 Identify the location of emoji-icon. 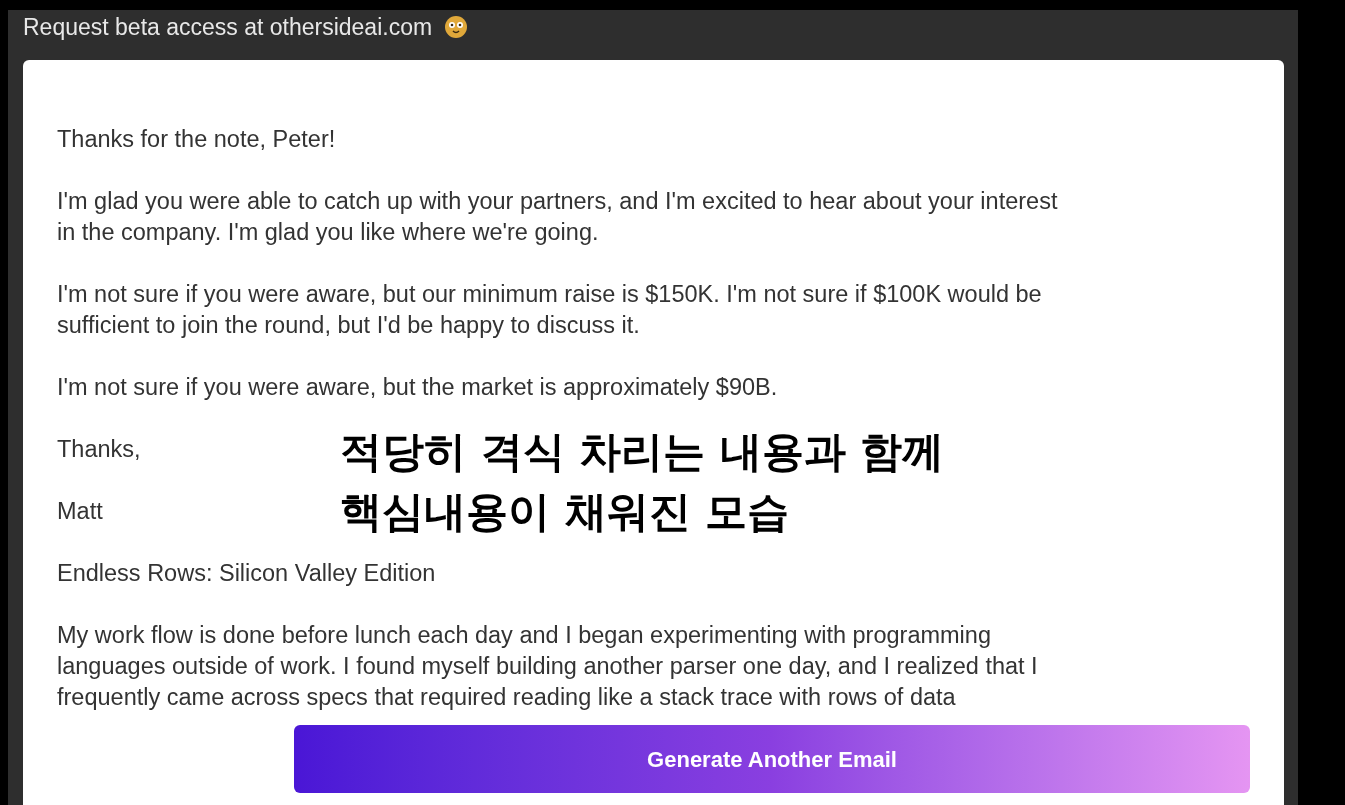
(456, 27).